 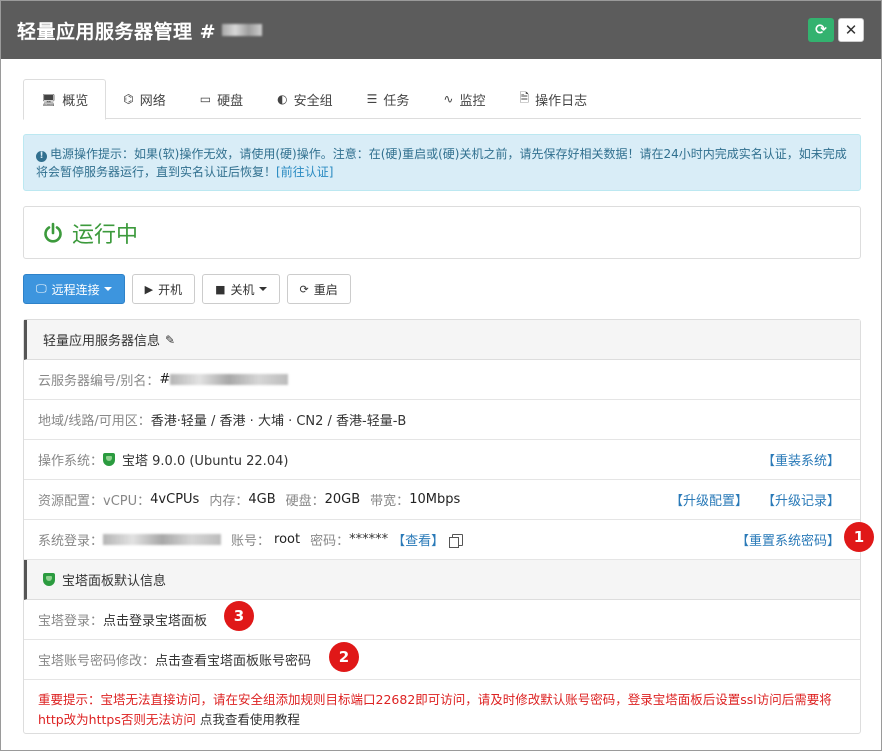 What do you see at coordinates (859, 537) in the screenshot?
I see `step-badge-1: 1` at bounding box center [859, 537].